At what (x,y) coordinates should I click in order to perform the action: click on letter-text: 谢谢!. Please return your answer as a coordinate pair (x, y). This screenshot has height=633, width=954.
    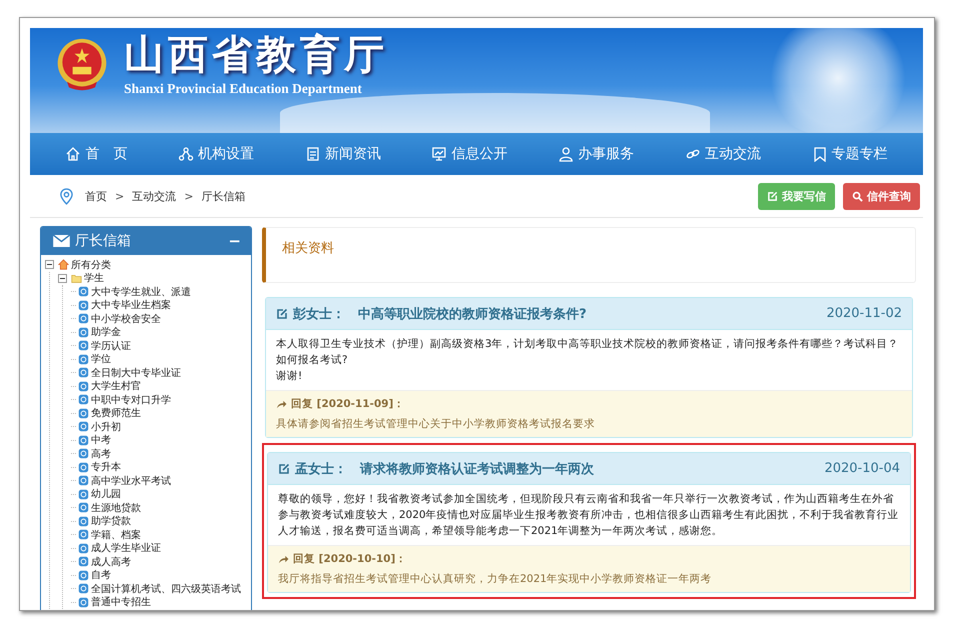
    Looking at the image, I should click on (290, 376).